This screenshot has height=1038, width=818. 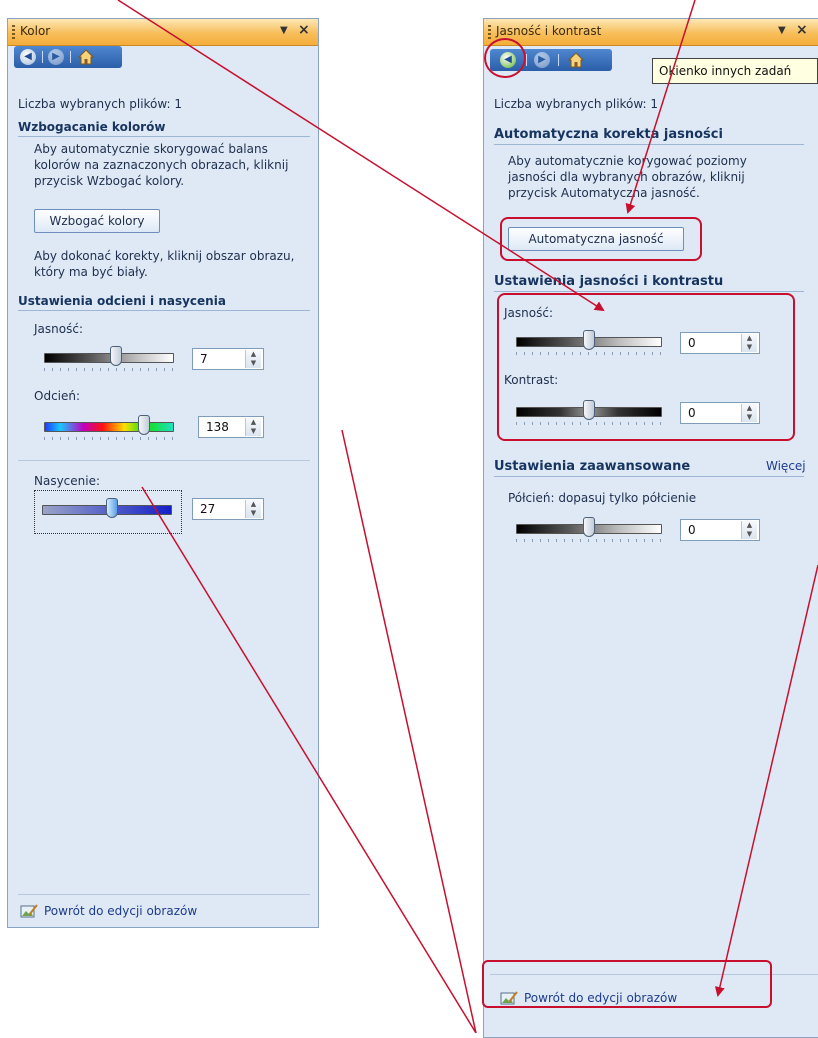 What do you see at coordinates (204, 359) in the screenshot?
I see `brightness-value: 7` at bounding box center [204, 359].